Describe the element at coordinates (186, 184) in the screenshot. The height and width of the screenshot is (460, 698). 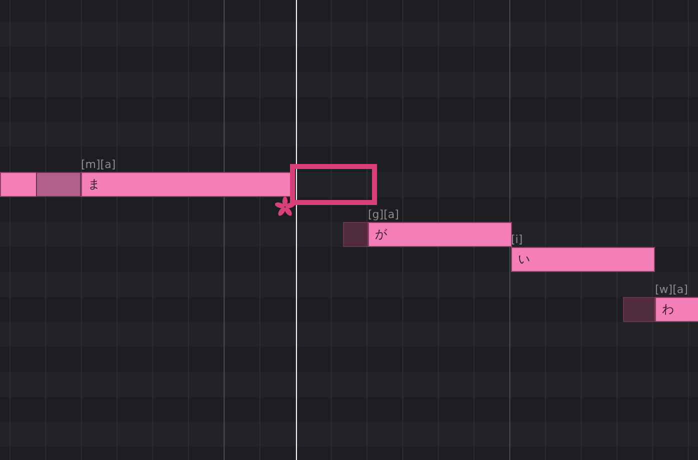
I see `note-block: ま` at that location.